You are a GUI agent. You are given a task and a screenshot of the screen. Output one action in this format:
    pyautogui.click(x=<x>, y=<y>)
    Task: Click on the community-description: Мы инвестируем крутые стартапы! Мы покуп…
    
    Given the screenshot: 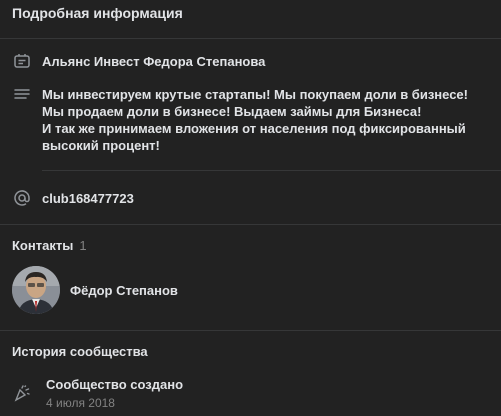 What is the action you would take?
    pyautogui.click(x=255, y=120)
    